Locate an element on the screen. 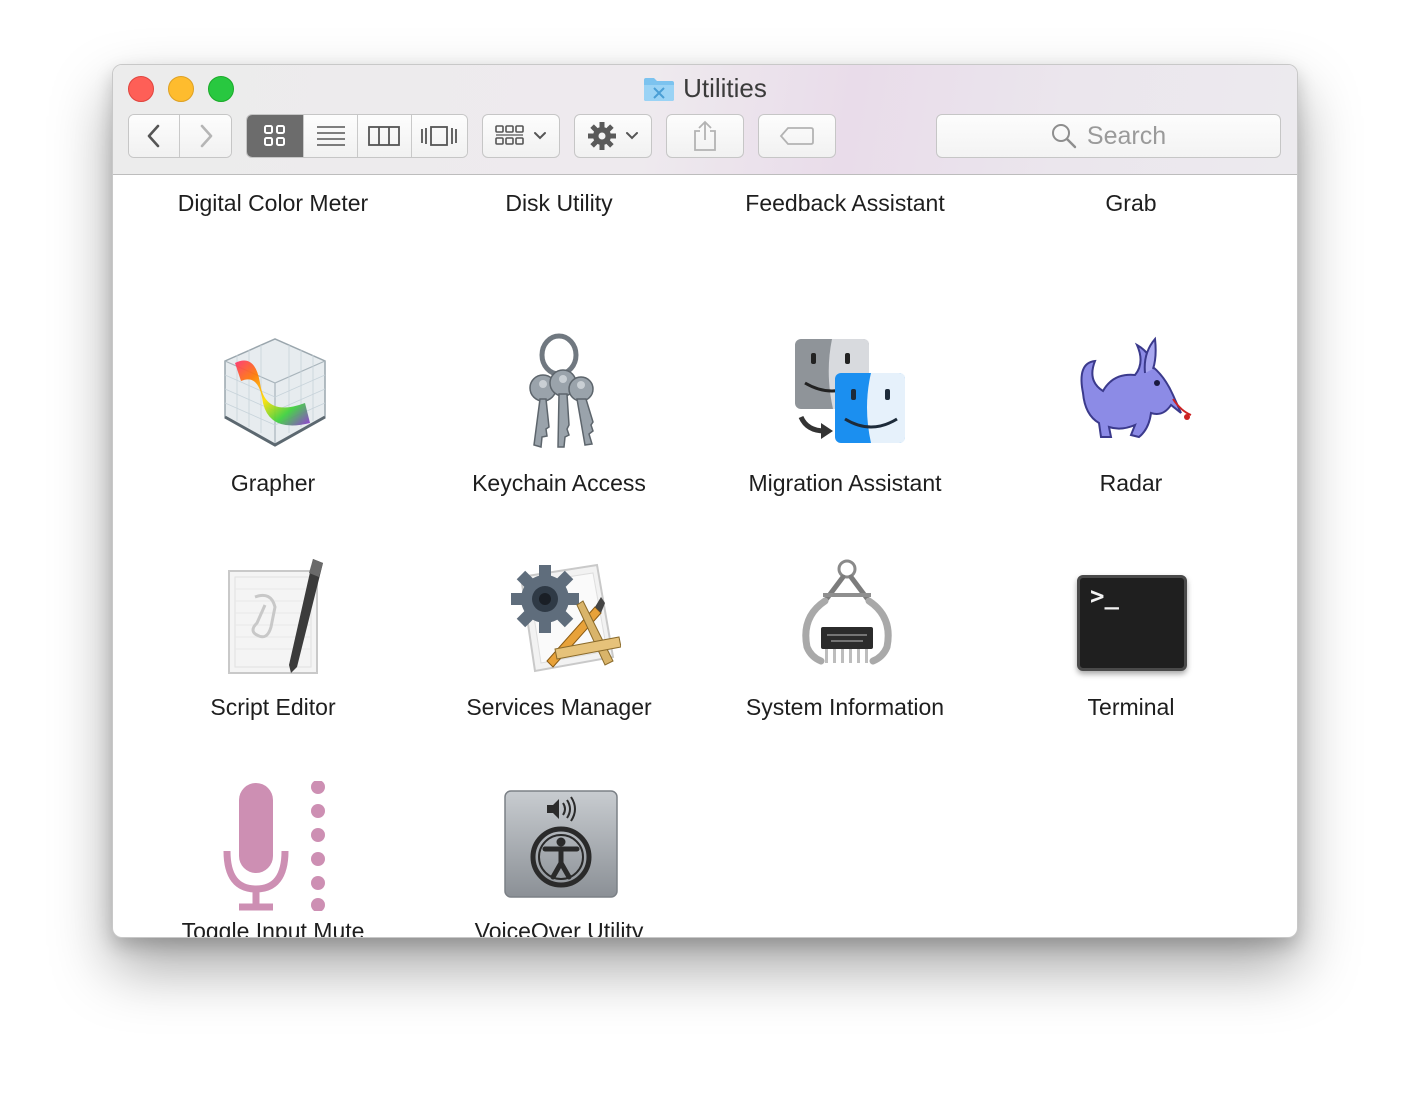 The image size is (1408, 1096). forward-button is located at coordinates (205, 136).